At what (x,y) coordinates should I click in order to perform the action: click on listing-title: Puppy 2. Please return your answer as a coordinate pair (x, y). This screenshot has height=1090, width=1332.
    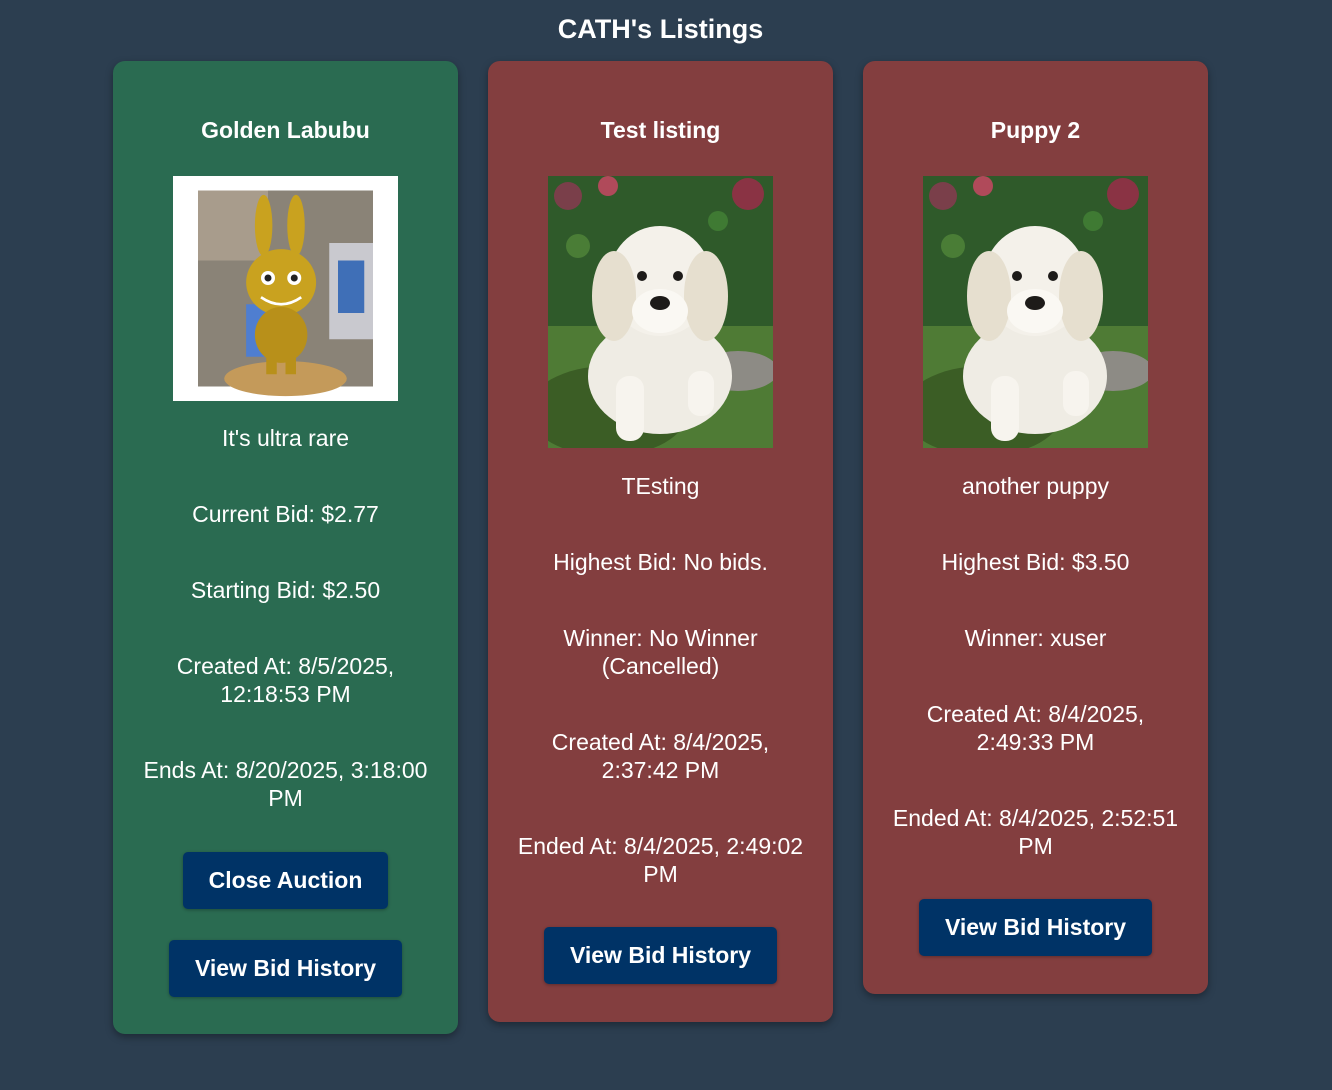
    Looking at the image, I should click on (1035, 130).